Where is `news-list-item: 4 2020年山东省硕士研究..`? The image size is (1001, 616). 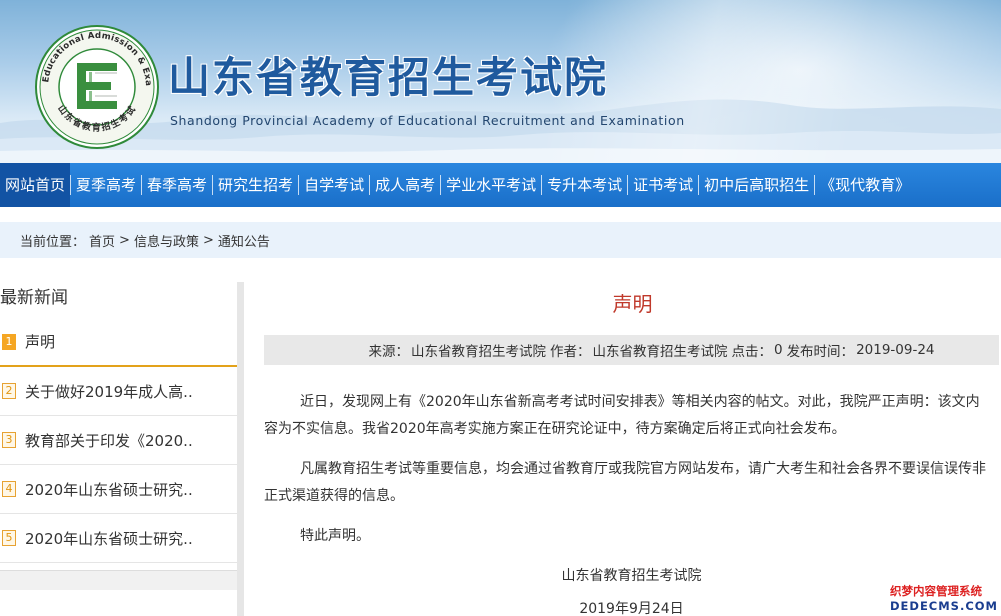 news-list-item: 4 2020年山东省硕士研究.. is located at coordinates (118, 489).